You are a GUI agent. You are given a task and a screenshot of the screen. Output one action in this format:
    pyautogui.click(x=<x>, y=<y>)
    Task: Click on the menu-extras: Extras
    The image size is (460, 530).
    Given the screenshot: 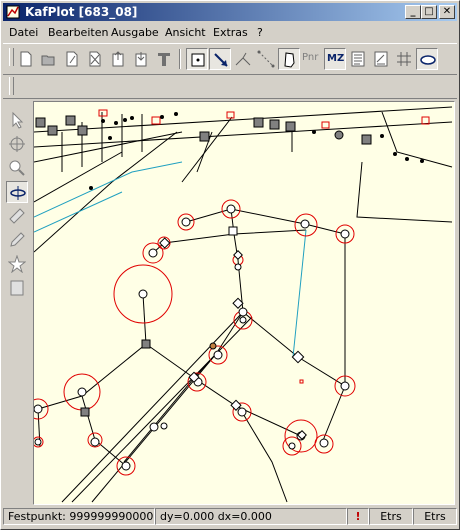 What is the action you would take?
    pyautogui.click(x=230, y=32)
    